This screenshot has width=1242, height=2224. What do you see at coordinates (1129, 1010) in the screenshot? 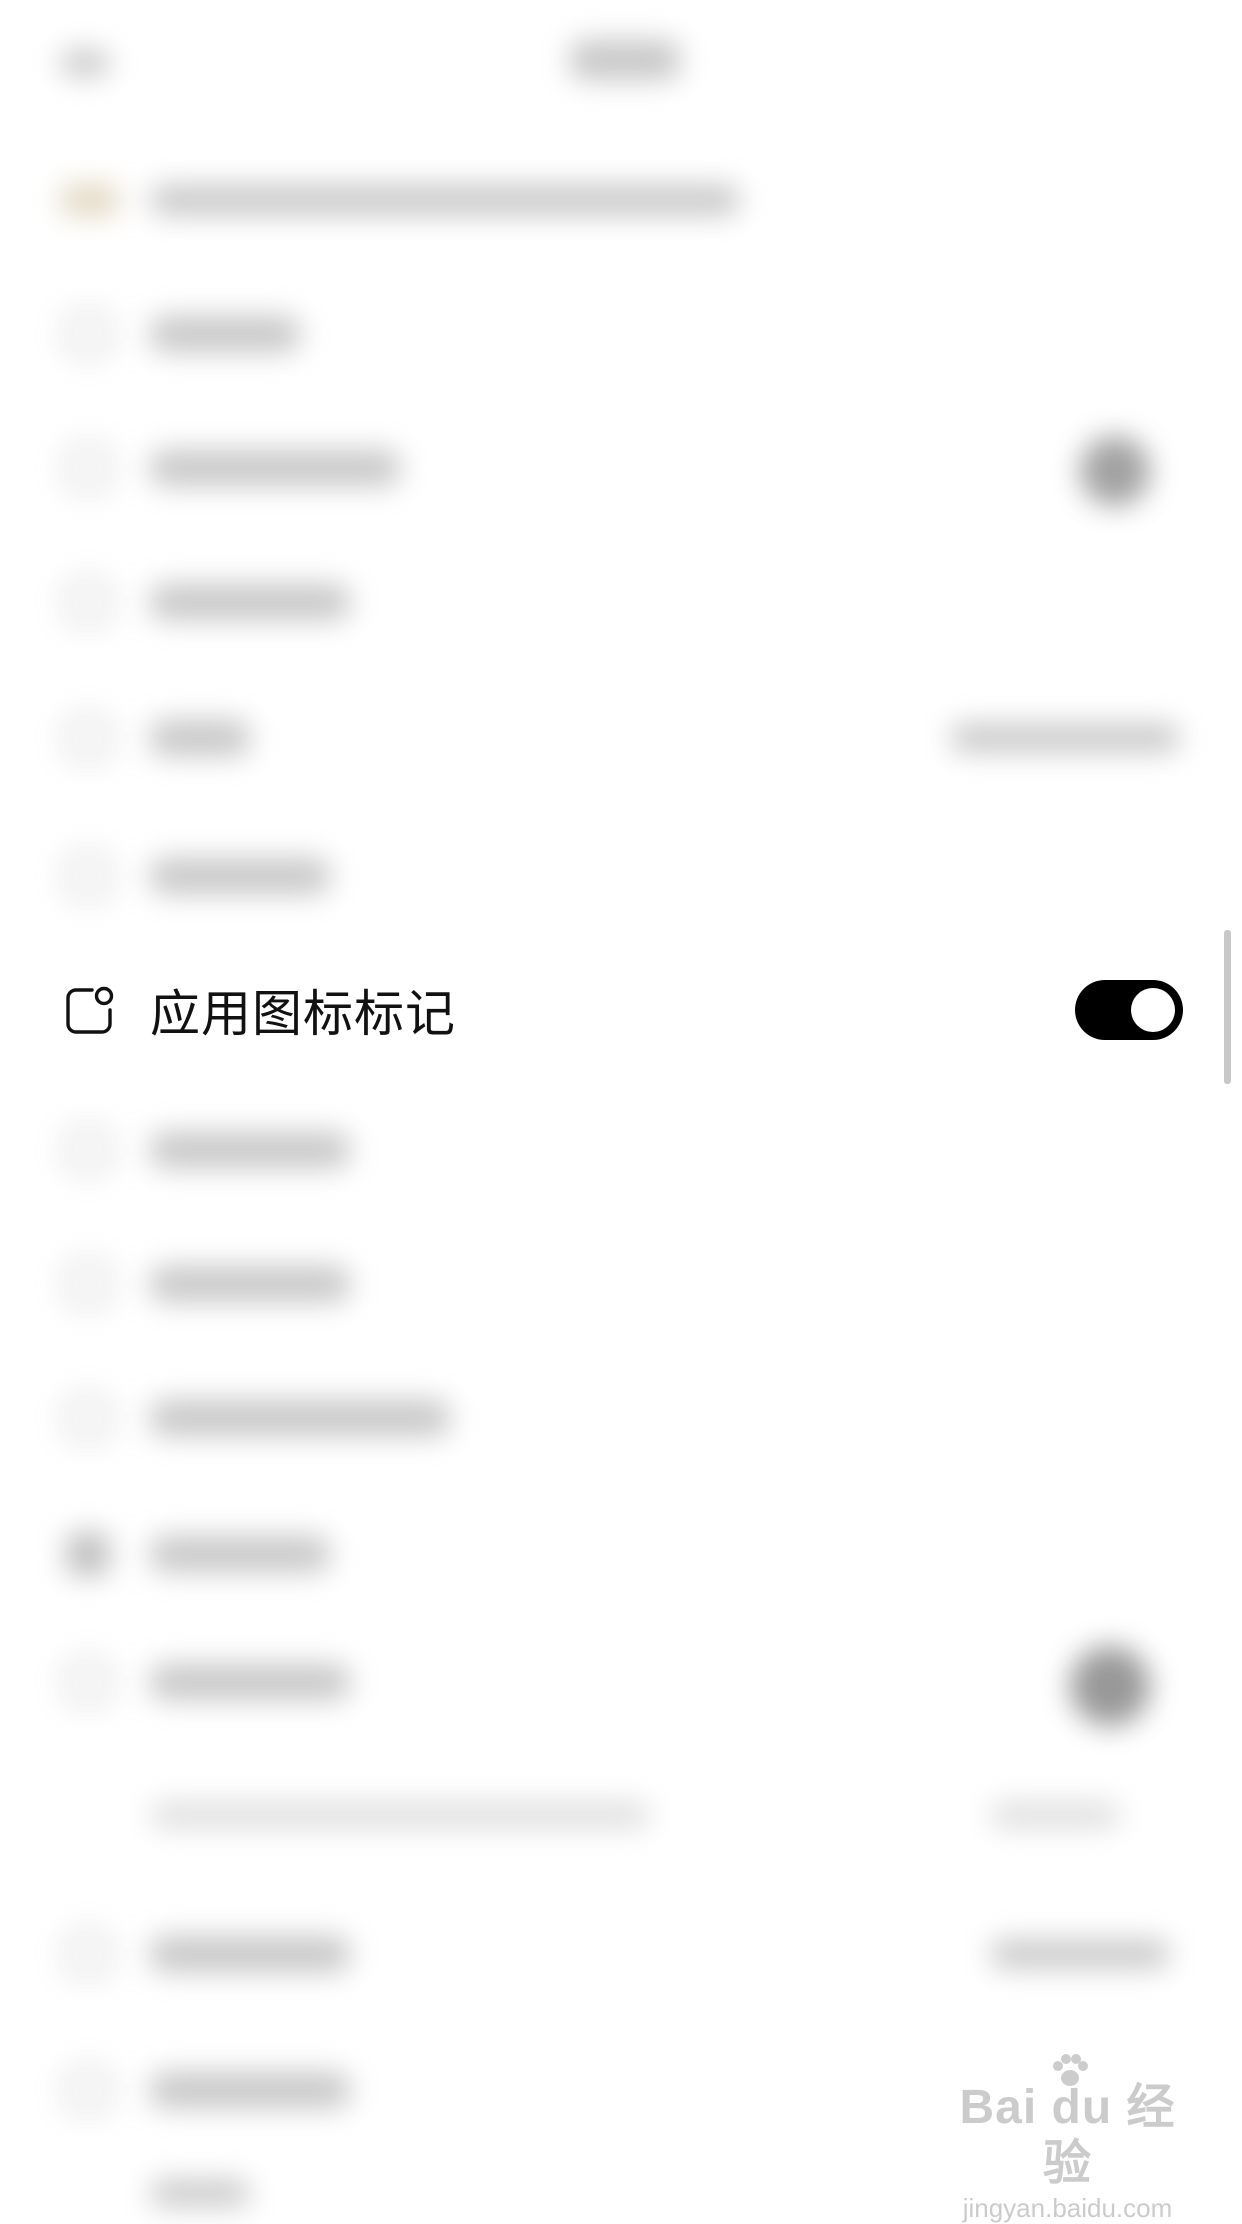
I see `app-badge-toggle` at bounding box center [1129, 1010].